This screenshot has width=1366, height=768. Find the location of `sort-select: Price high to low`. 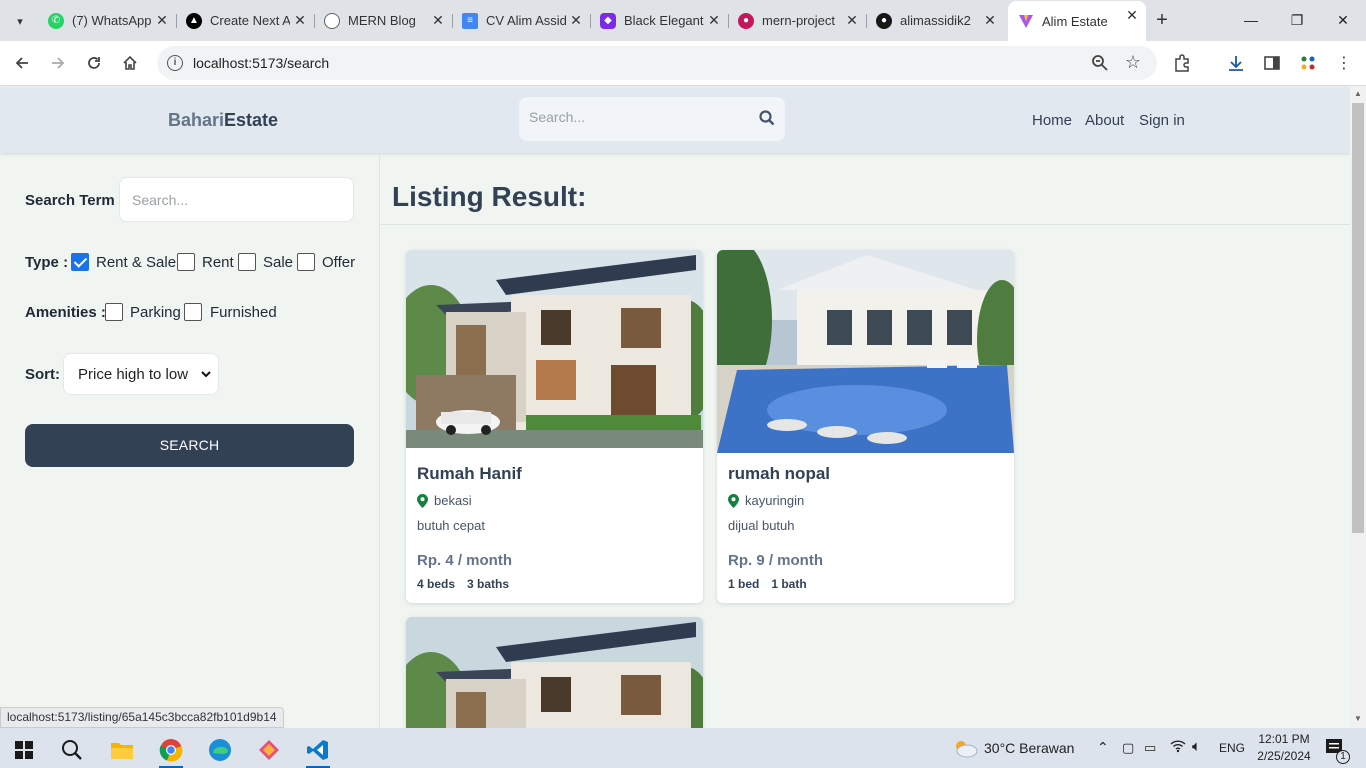

sort-select: Price high to low is located at coordinates (141, 374).